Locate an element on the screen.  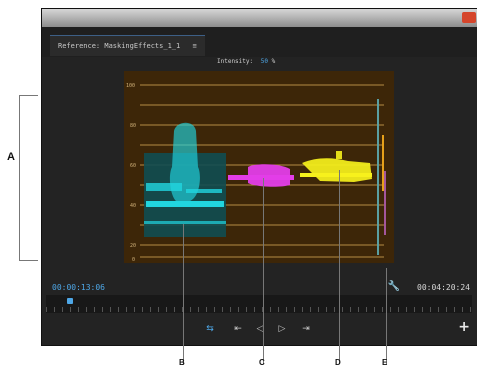
yellow-trace is located at coordinates (336, 166).